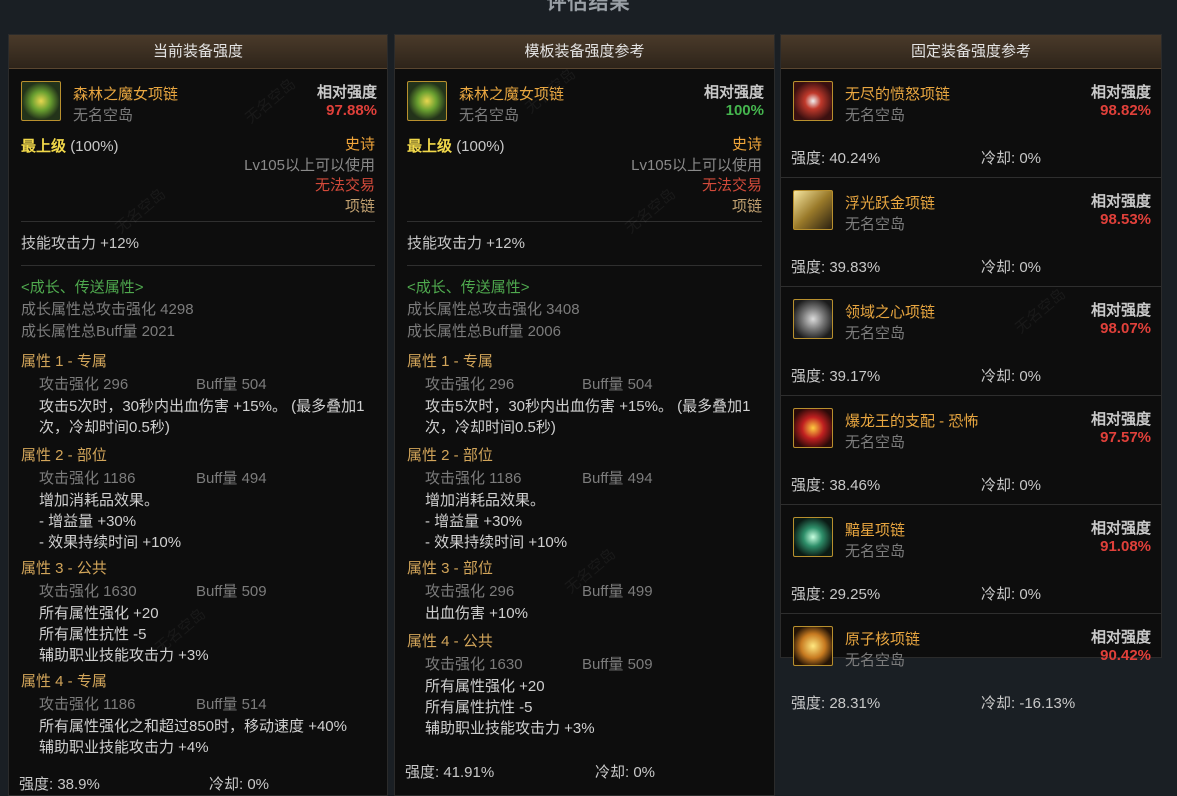  What do you see at coordinates (124, 655) in the screenshot?
I see `attribute-line: 辅助职业技能攻击力 +3%` at bounding box center [124, 655].